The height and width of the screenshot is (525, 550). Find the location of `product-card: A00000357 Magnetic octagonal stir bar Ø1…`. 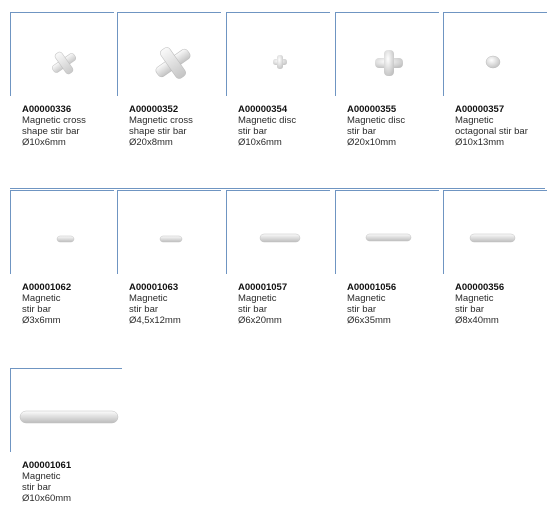

product-card: A00000357 Magnetic octagonal stir bar Ø1… is located at coordinates (495, 80).